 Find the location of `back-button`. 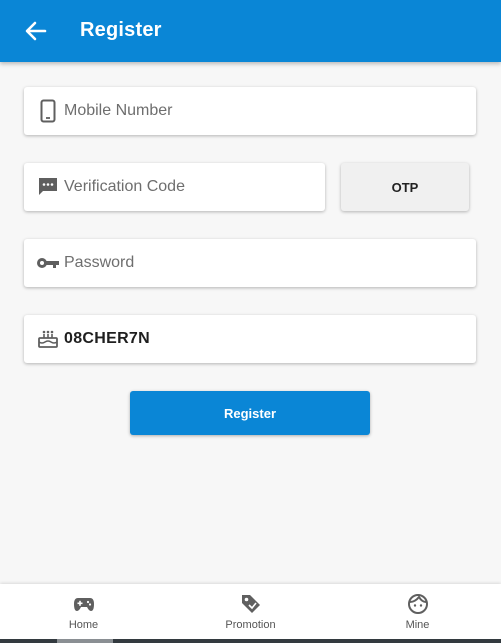

back-button is located at coordinates (36, 31).